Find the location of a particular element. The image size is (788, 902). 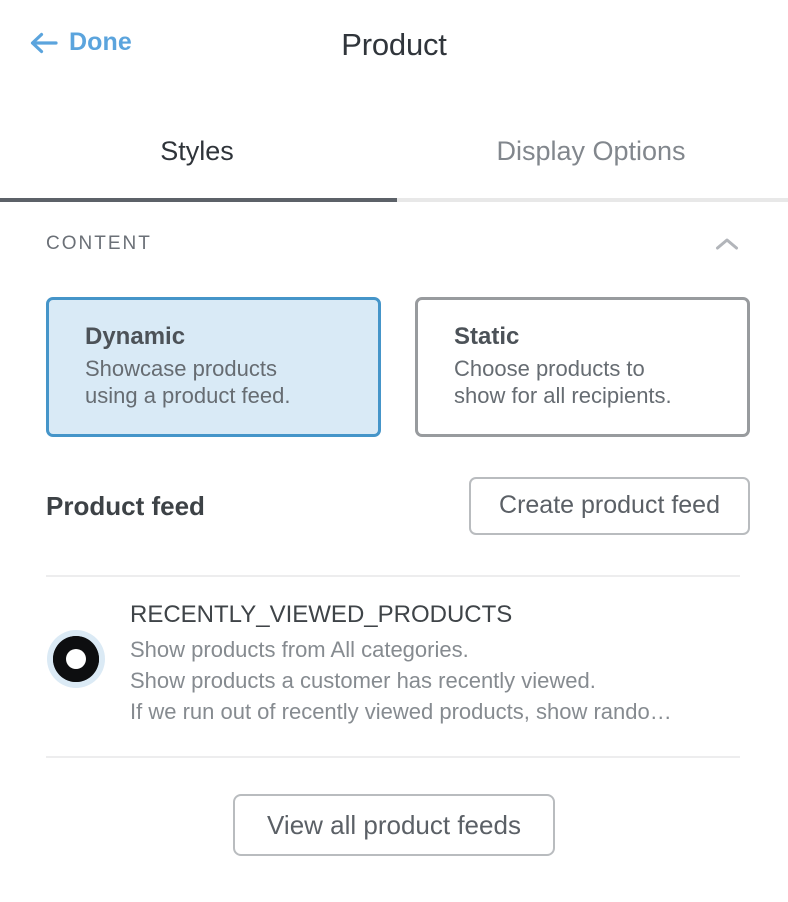

app-header: Done Product is located at coordinates (394, 52).